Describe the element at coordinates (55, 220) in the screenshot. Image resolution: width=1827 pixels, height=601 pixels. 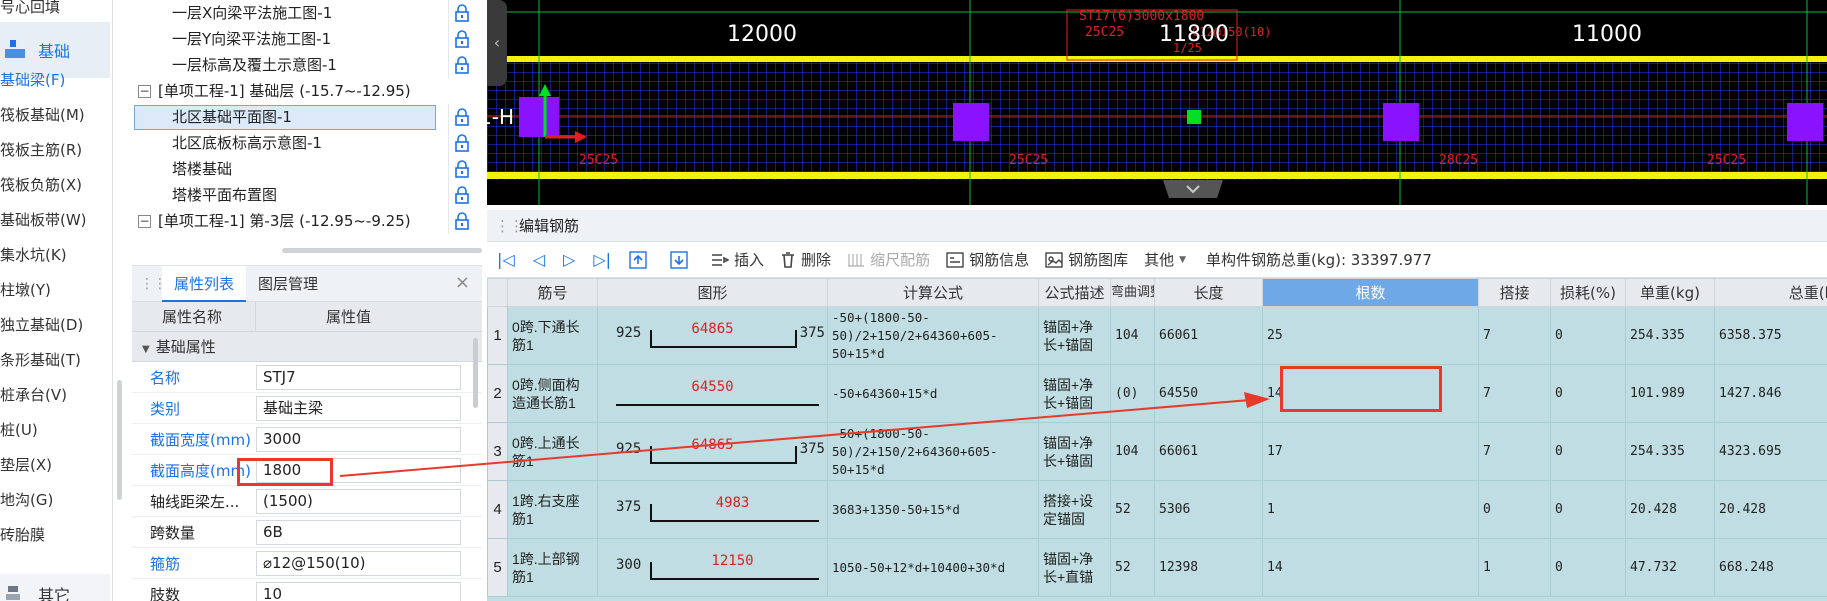
I see `sidebar-item-slab-strip: 基础板带(W)` at that location.